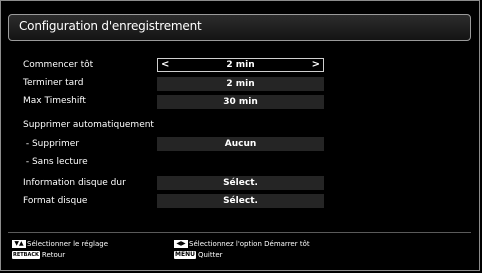  I want to click on value-information-disque: Sélect., so click(240, 183).